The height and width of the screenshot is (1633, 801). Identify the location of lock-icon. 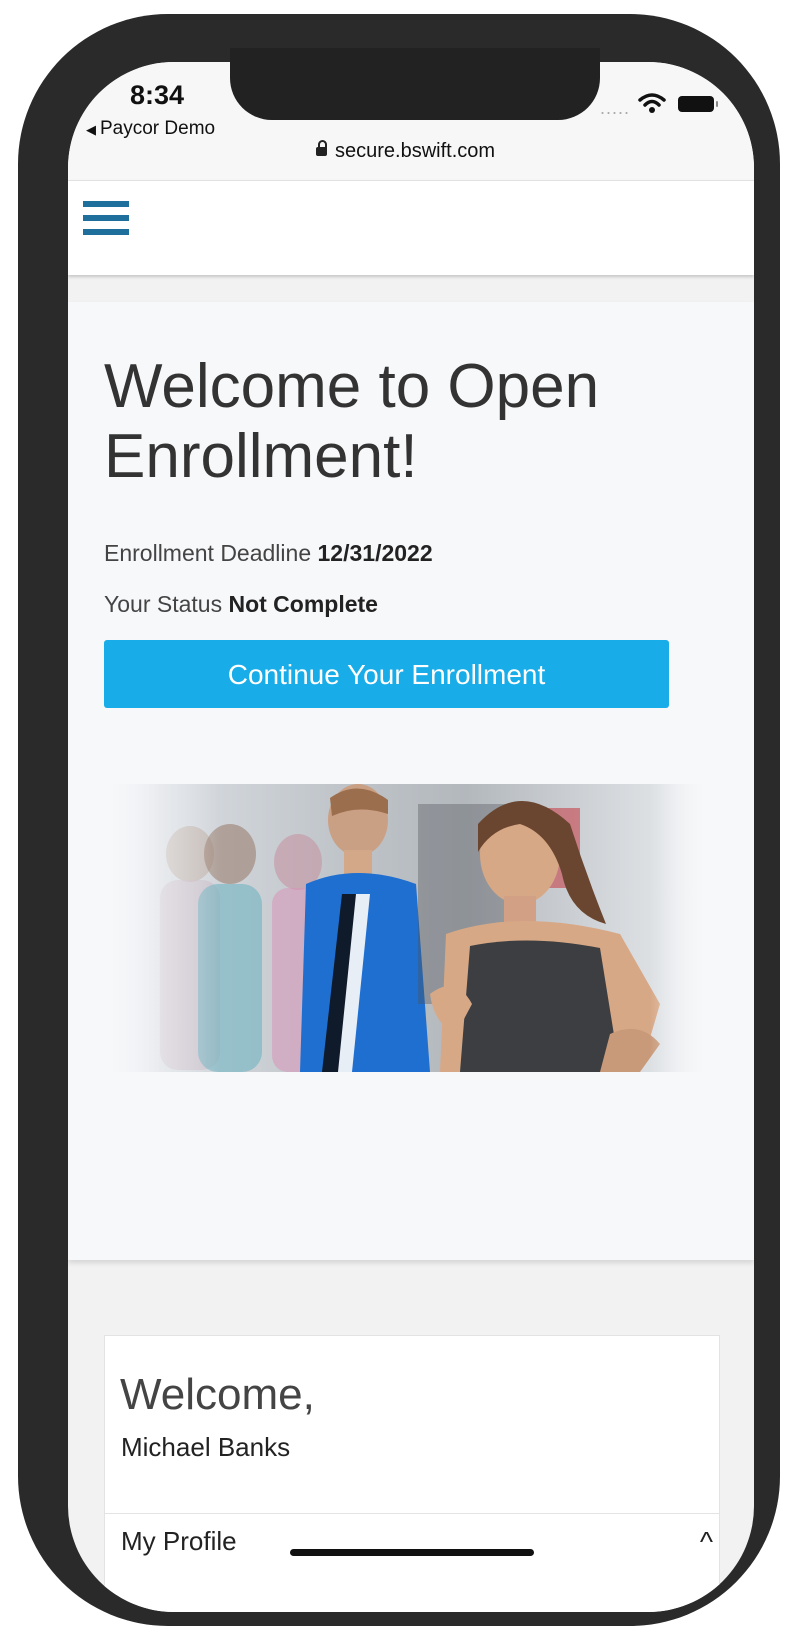
(321, 148).